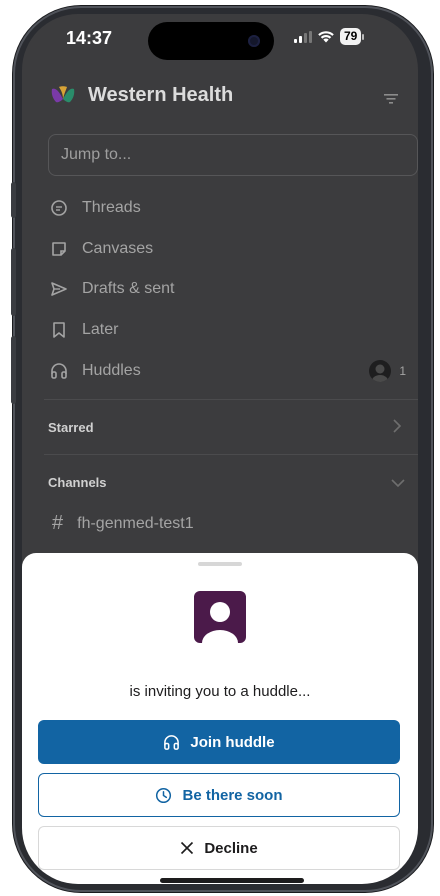 Image resolution: width=440 pixels, height=896 pixels. What do you see at coordinates (161, 95) in the screenshot?
I see `workspace-name: Western Health` at bounding box center [161, 95].